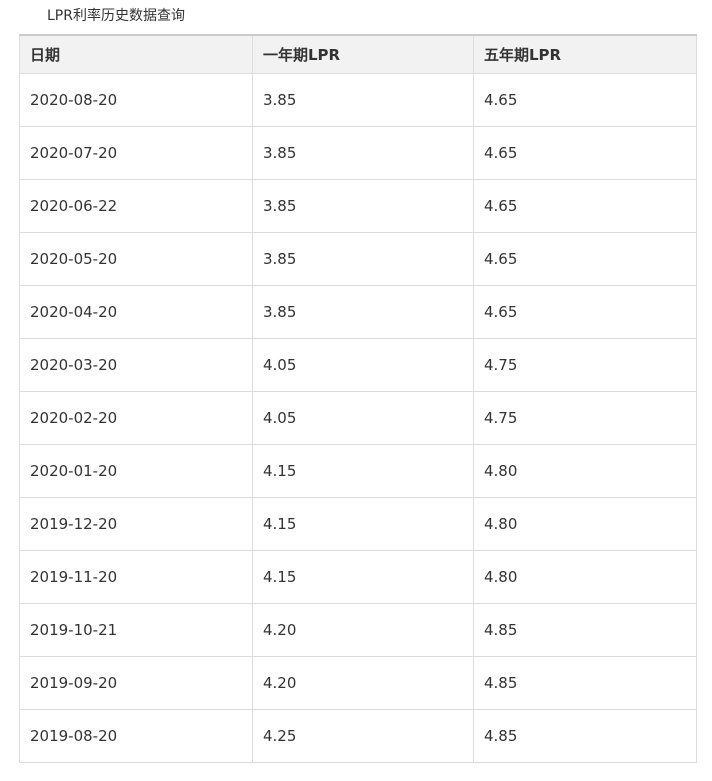 The image size is (712, 781). What do you see at coordinates (136, 629) in the screenshot?
I see `cell-date: 2019-10-21` at bounding box center [136, 629].